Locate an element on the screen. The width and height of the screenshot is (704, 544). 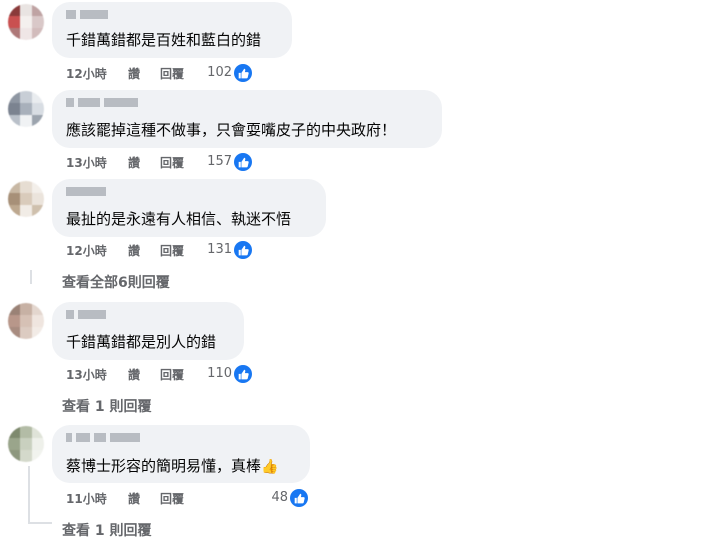
comment-bubble: 蔡博士形容的簡明易懂，真棒👍 is located at coordinates (181, 454).